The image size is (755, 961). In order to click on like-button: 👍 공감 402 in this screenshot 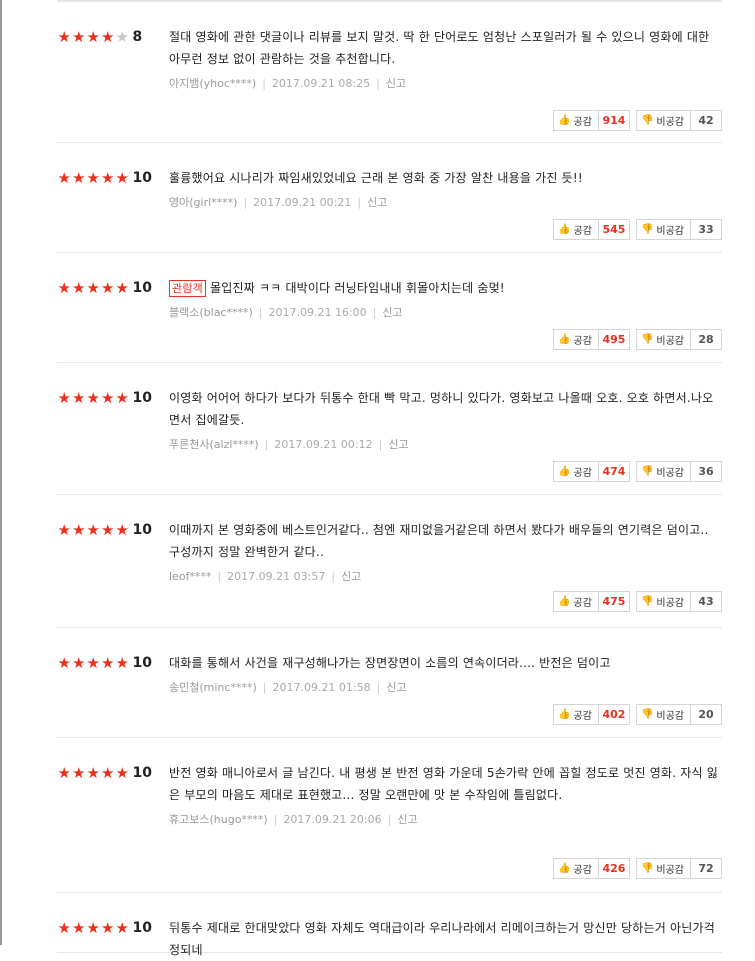, I will do `click(591, 714)`.